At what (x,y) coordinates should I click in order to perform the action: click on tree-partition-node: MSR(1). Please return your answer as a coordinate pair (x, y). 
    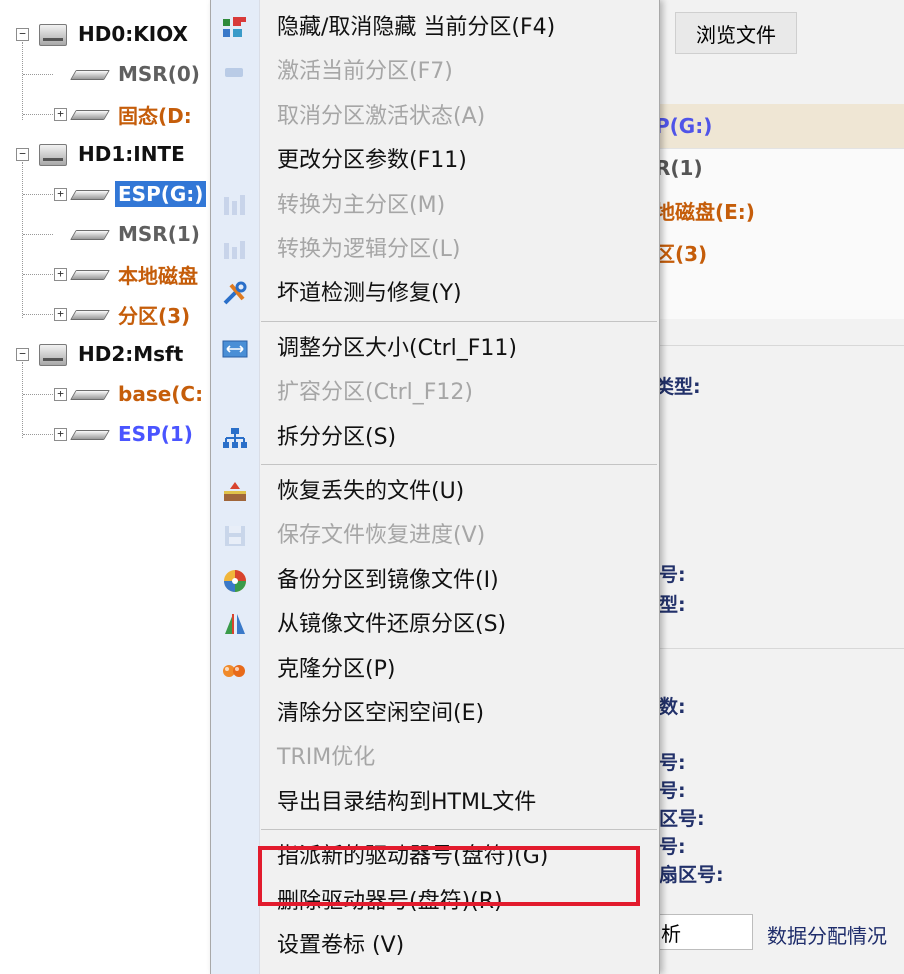
    Looking at the image, I should click on (128, 234).